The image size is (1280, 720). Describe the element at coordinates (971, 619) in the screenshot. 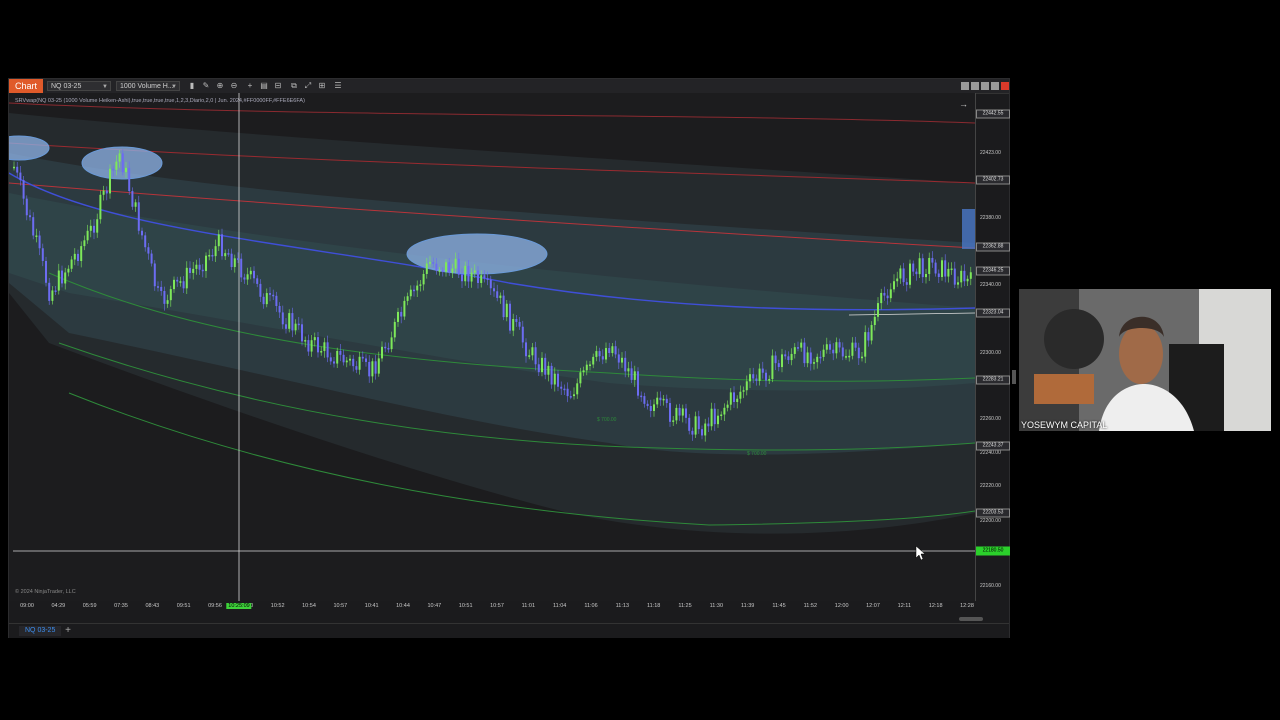

I see `horizontal-scrollbar` at that location.